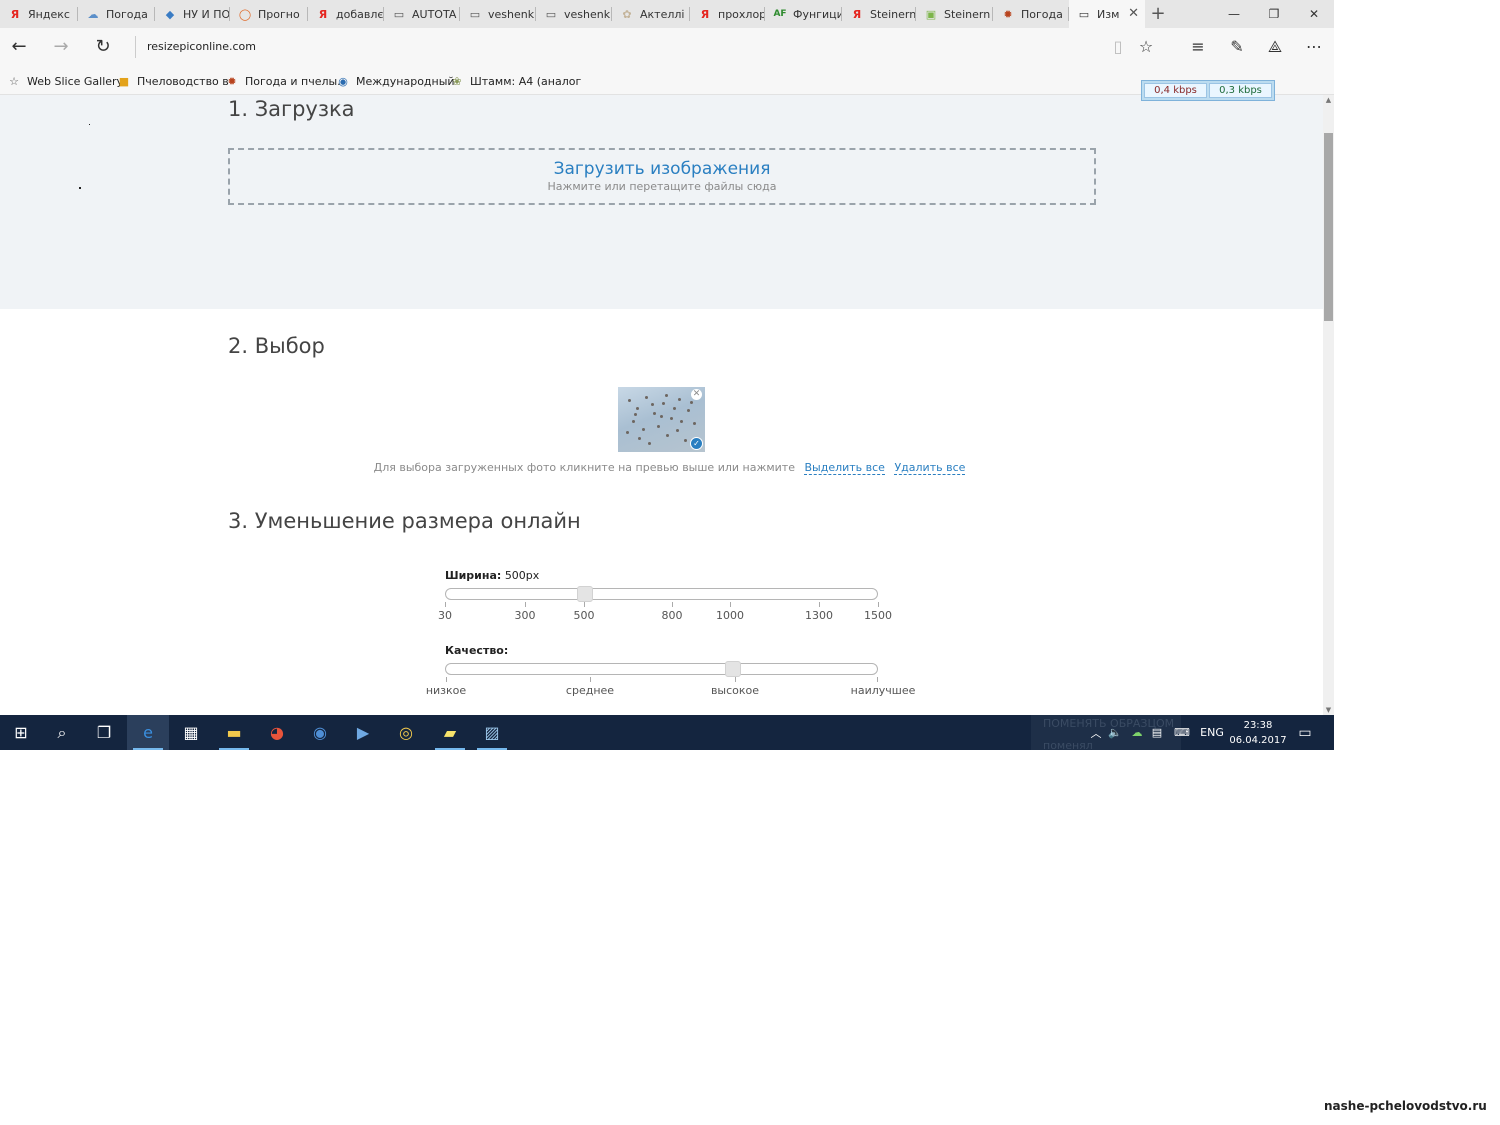 The height and width of the screenshot is (1125, 1500). I want to click on network-icon: ▤, so click(1157, 732).